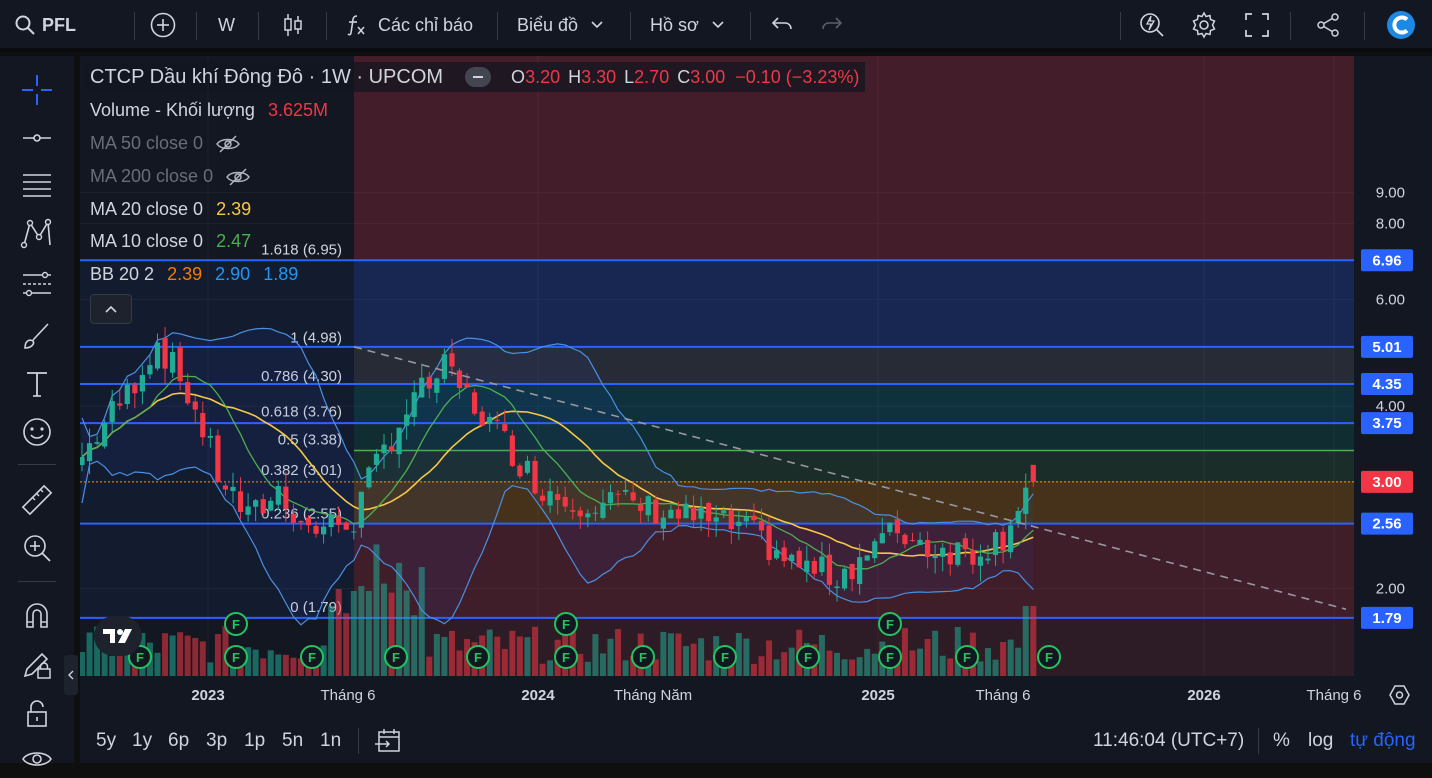 The height and width of the screenshot is (778, 1432). I want to click on lock-all-tool, so click(37, 714).